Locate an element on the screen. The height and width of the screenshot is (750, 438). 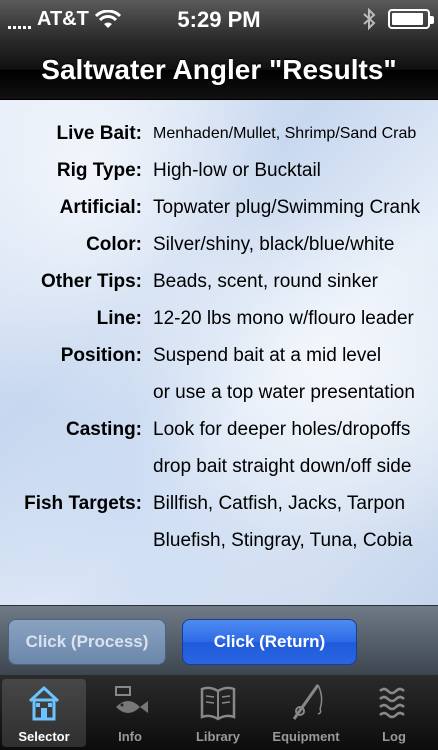
waves-icon is located at coordinates (392, 703).